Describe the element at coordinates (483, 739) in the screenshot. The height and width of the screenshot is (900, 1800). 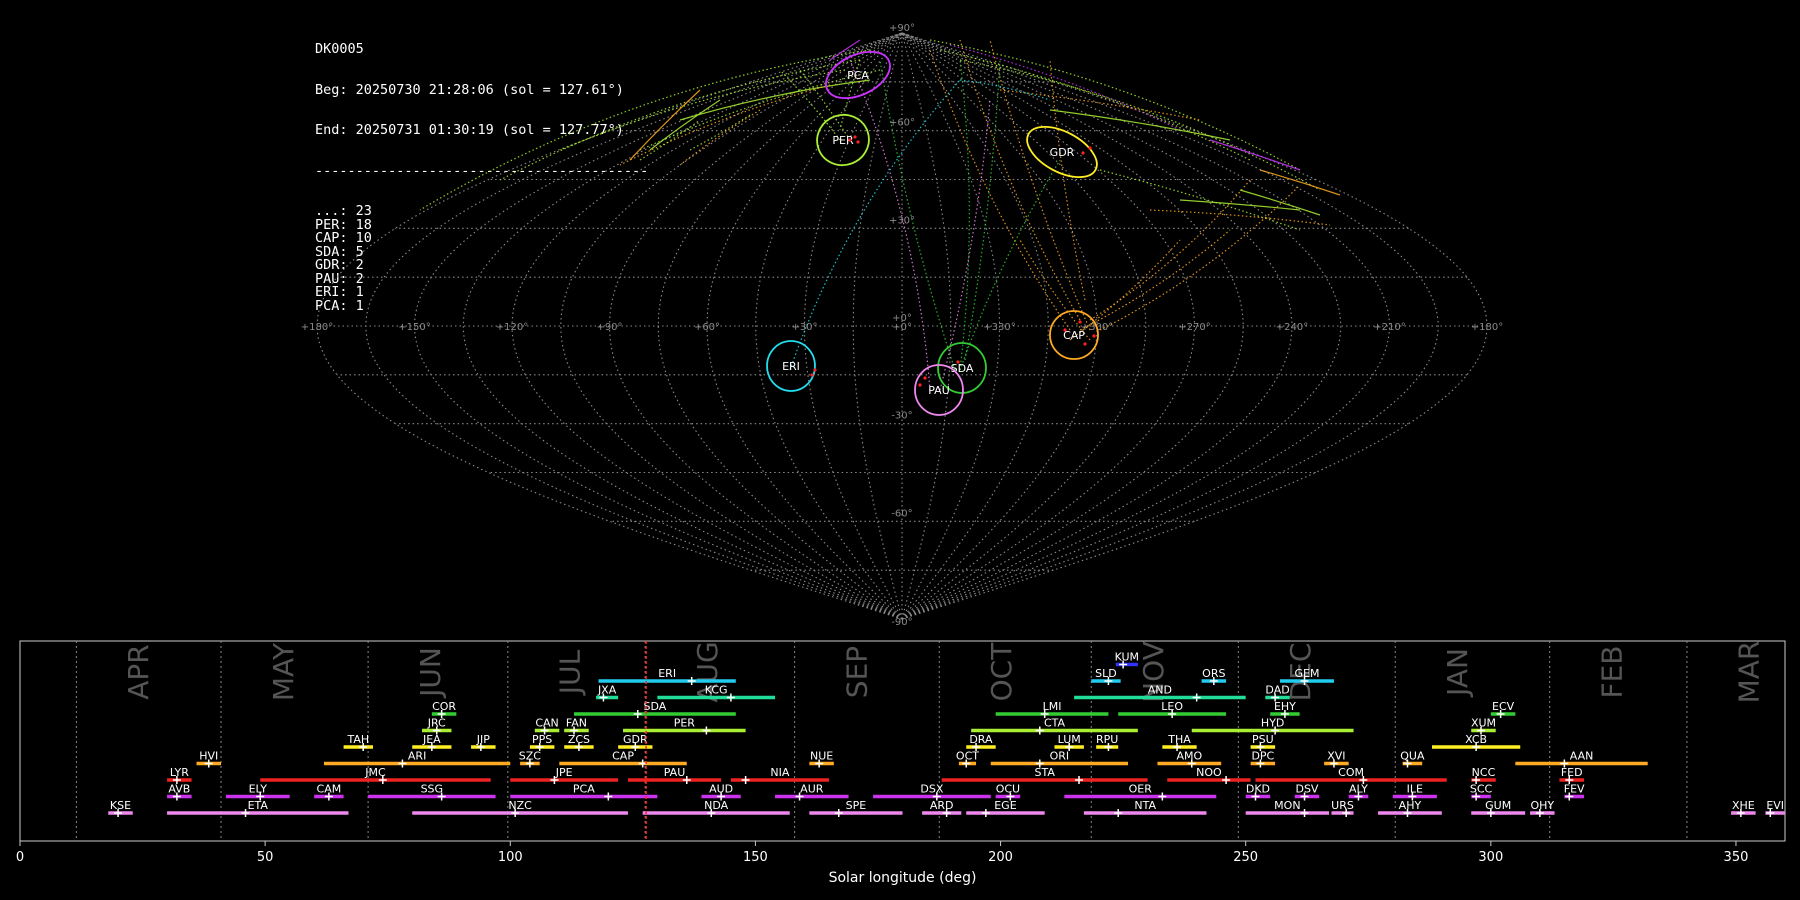
I see `shower-code: JIP` at that location.